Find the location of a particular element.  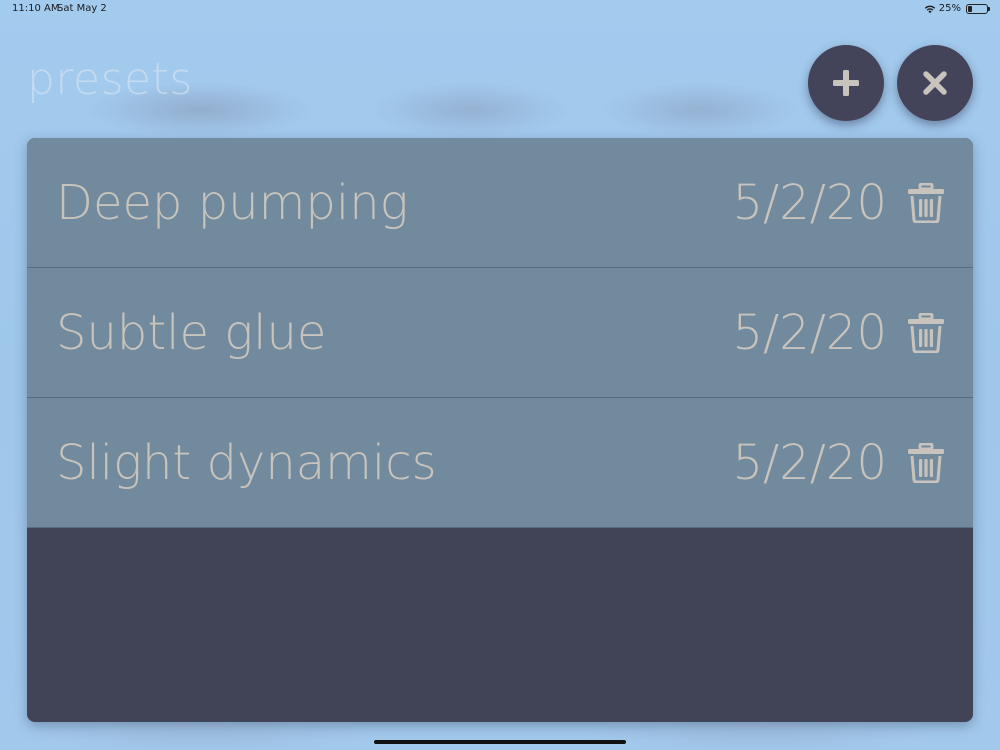

page-title: presets is located at coordinates (110, 79).